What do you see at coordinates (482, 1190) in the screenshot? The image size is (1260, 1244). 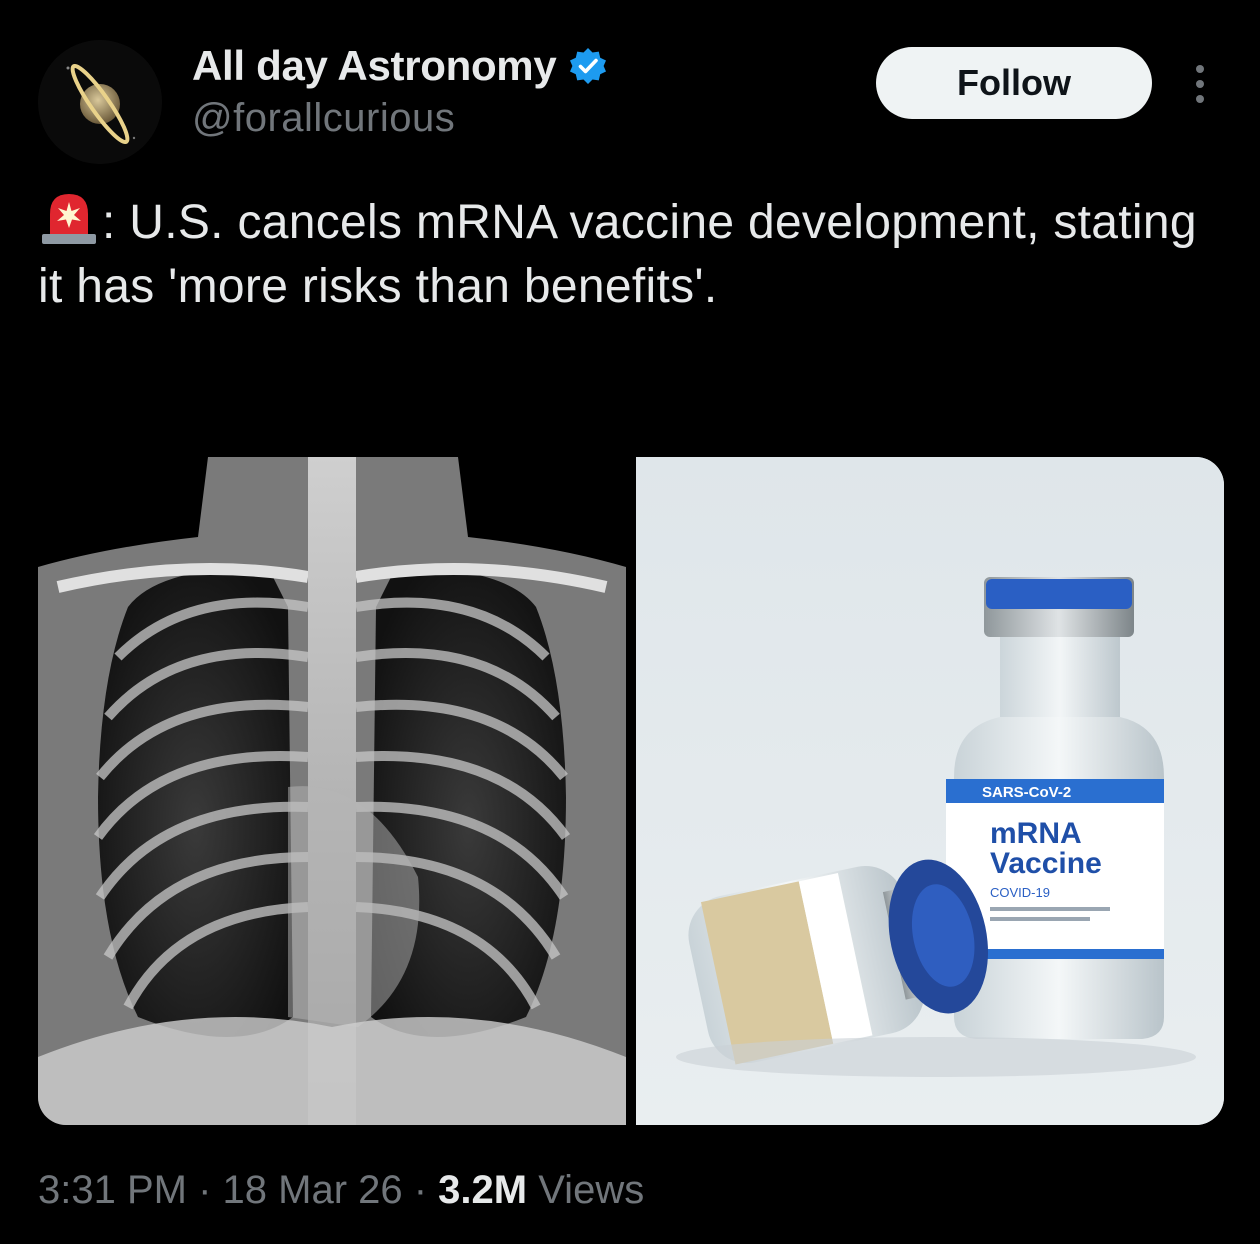 I see `views-count: 3.2M` at bounding box center [482, 1190].